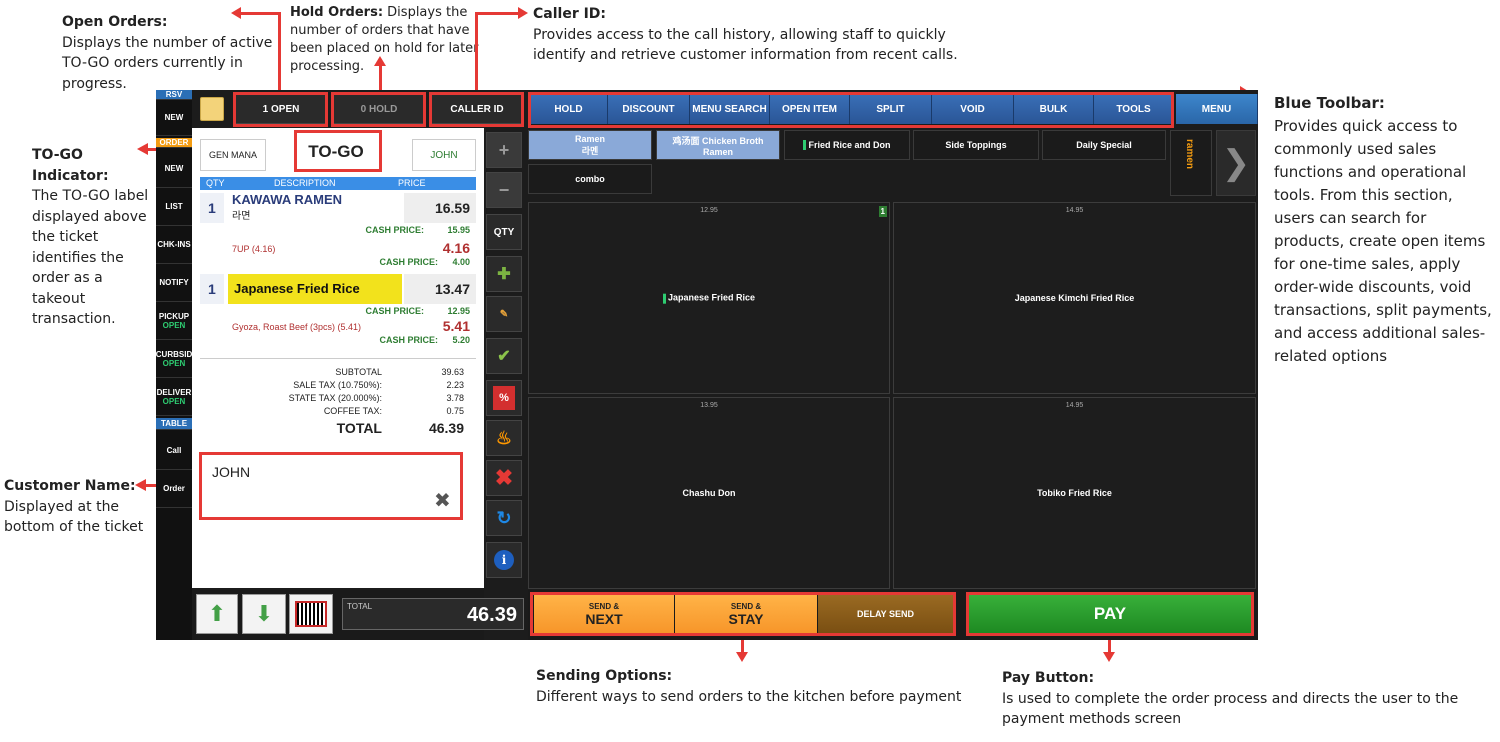  I want to click on modifier-price: 5.41, so click(456, 326).